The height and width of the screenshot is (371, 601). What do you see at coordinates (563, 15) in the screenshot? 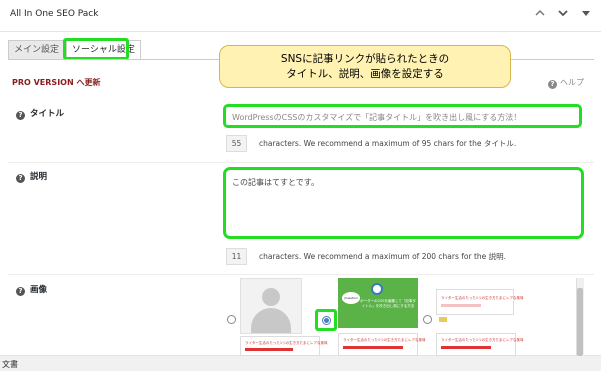
I see `chevron-down-icon` at bounding box center [563, 15].